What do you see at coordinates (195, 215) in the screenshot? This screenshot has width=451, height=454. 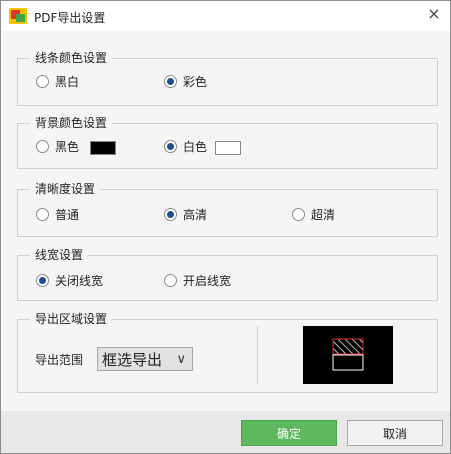 I see `clarity-hd-label: 高清` at bounding box center [195, 215].